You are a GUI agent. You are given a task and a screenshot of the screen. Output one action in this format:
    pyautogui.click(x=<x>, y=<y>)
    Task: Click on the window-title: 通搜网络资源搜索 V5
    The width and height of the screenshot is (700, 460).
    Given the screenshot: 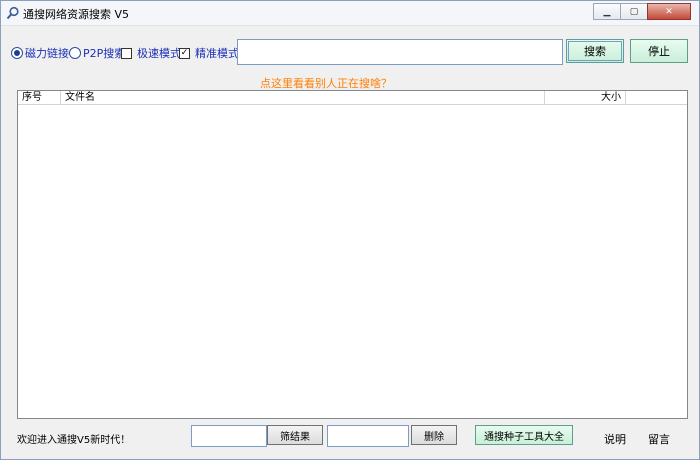 What is the action you would take?
    pyautogui.click(x=76, y=14)
    